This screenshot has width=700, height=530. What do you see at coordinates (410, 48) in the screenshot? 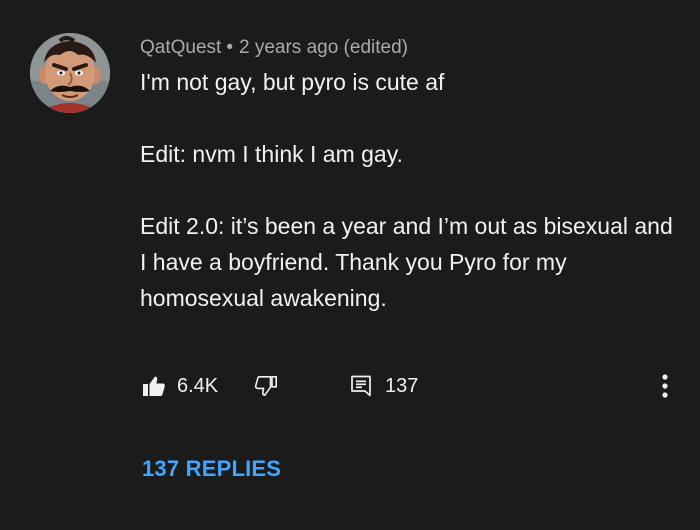
I see `comment-meta: QatQuest • 2 years ago (edited)` at bounding box center [410, 48].